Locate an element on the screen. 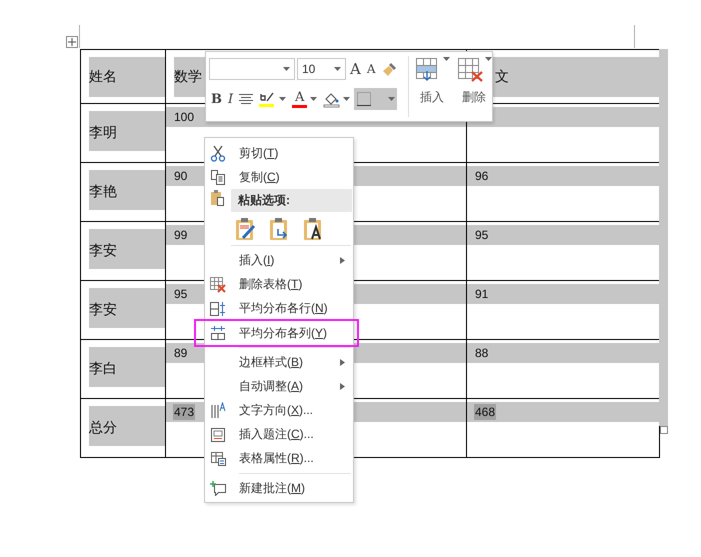 This screenshot has height=557, width=701. cell-text: 89 is located at coordinates (180, 353).